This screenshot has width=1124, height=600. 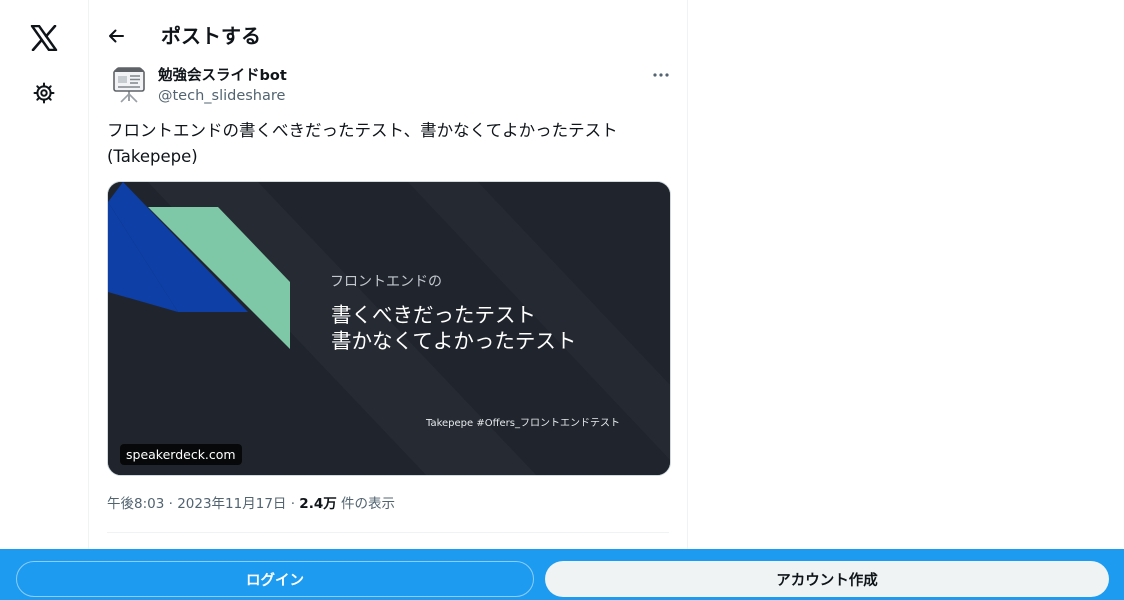 I want to click on more-button, so click(x=661, y=75).